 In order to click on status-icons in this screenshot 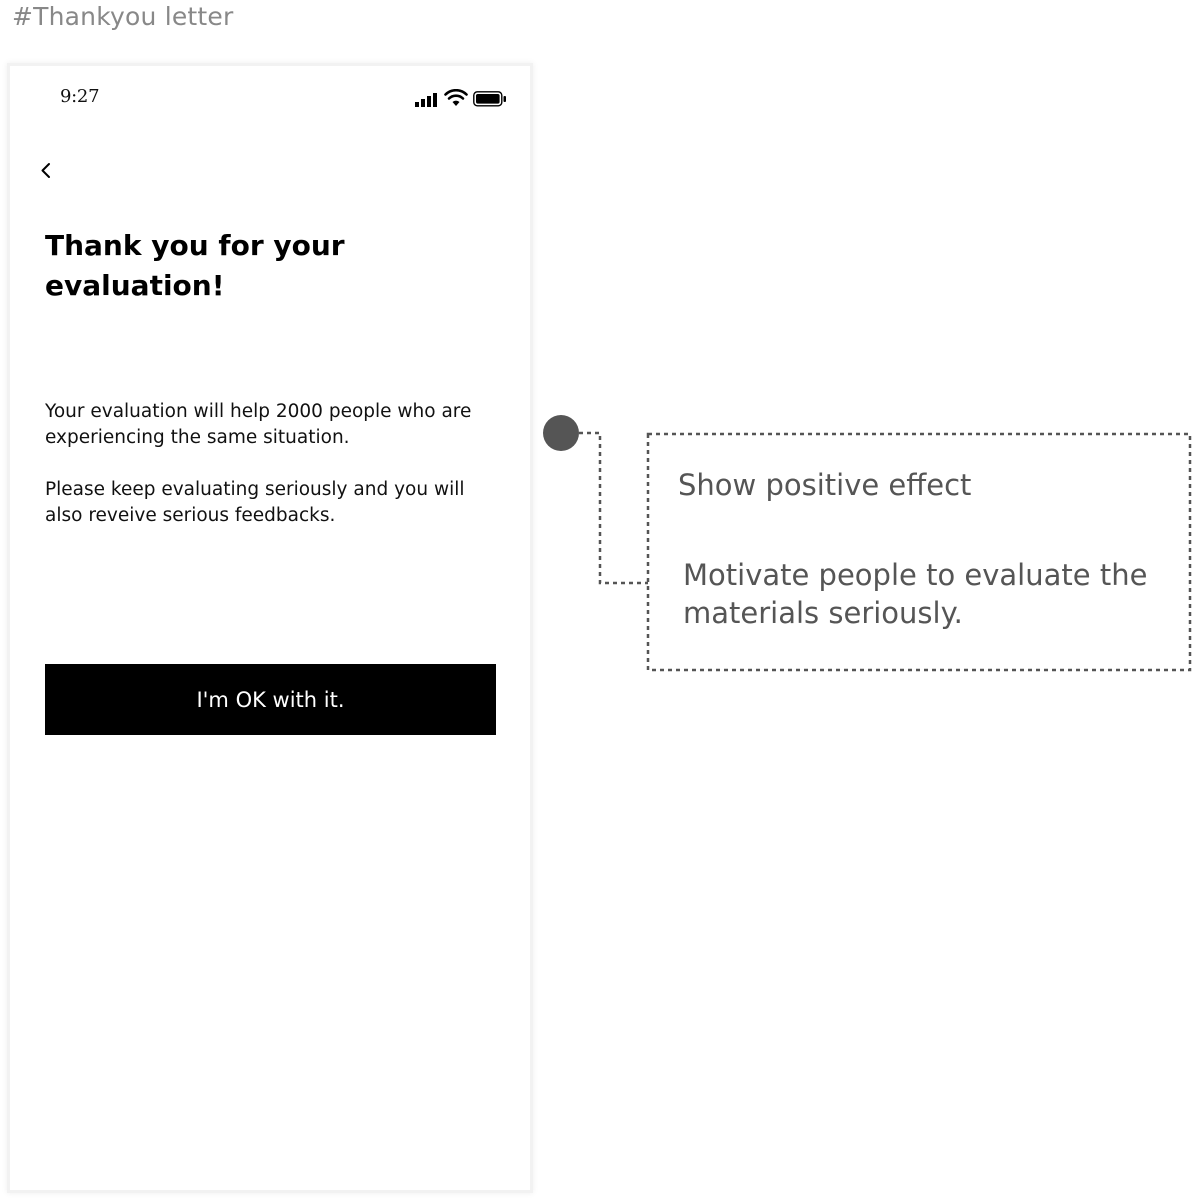, I will do `click(462, 99)`.